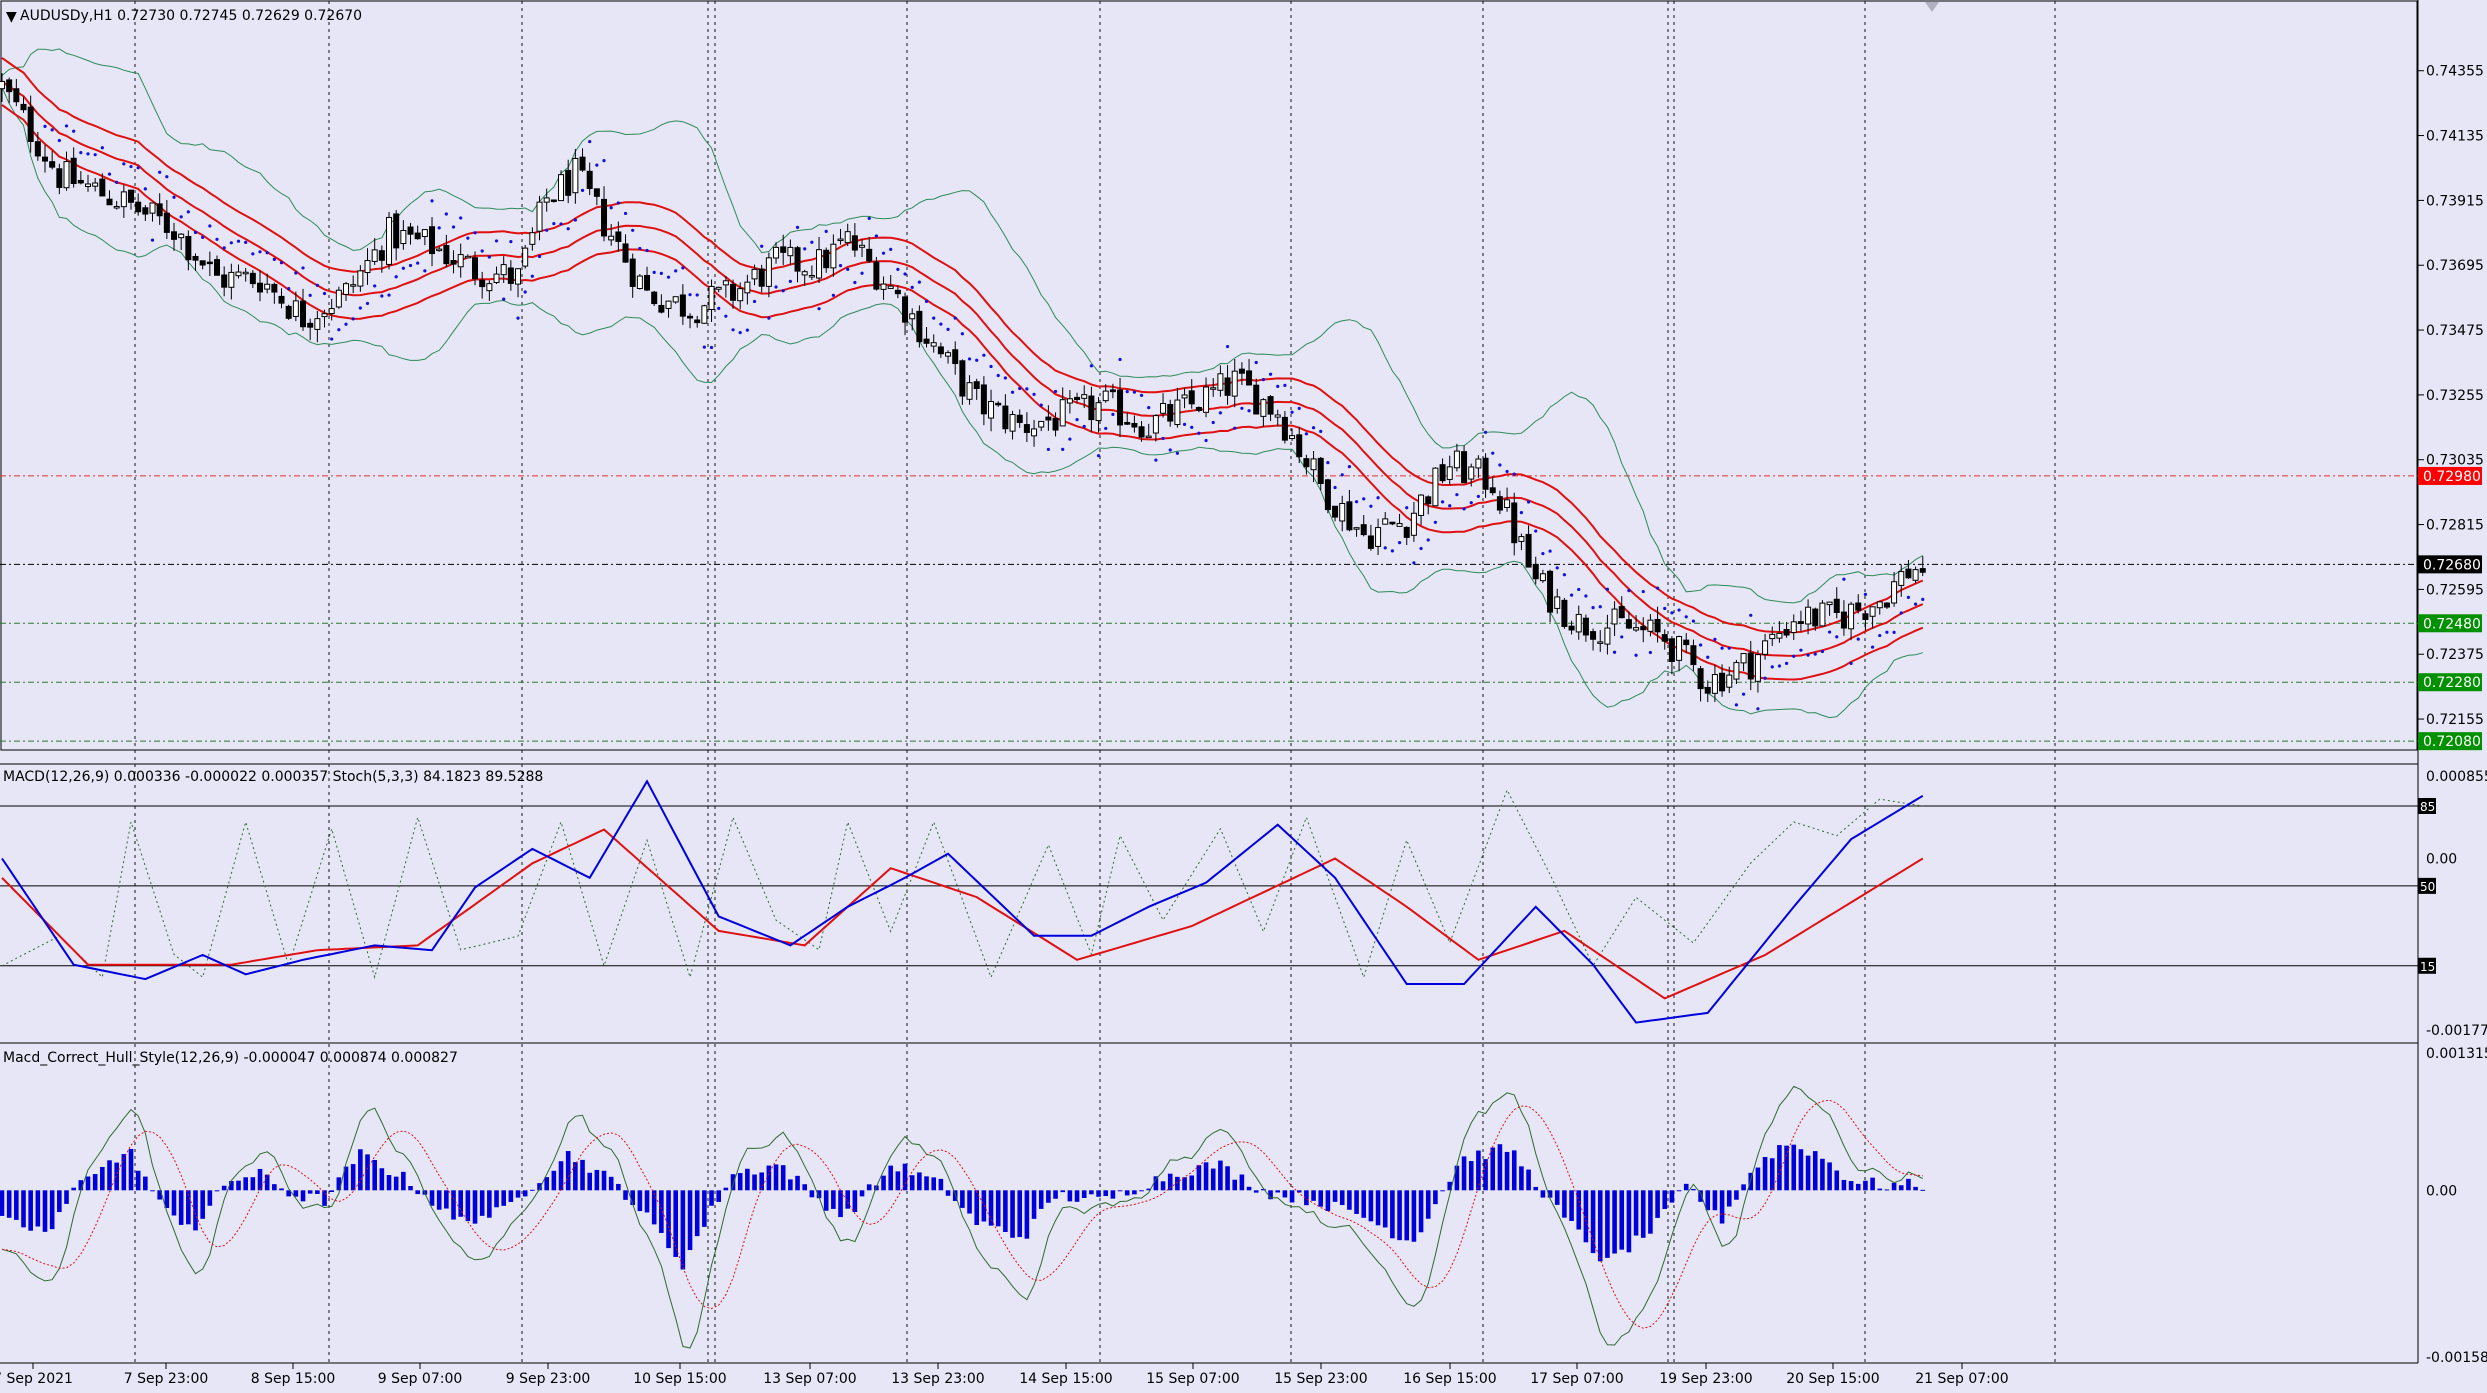 Image resolution: width=2487 pixels, height=1393 pixels. Describe the element at coordinates (1192, 1379) in the screenshot. I see `time-label: 15 Sep 07:00` at that location.